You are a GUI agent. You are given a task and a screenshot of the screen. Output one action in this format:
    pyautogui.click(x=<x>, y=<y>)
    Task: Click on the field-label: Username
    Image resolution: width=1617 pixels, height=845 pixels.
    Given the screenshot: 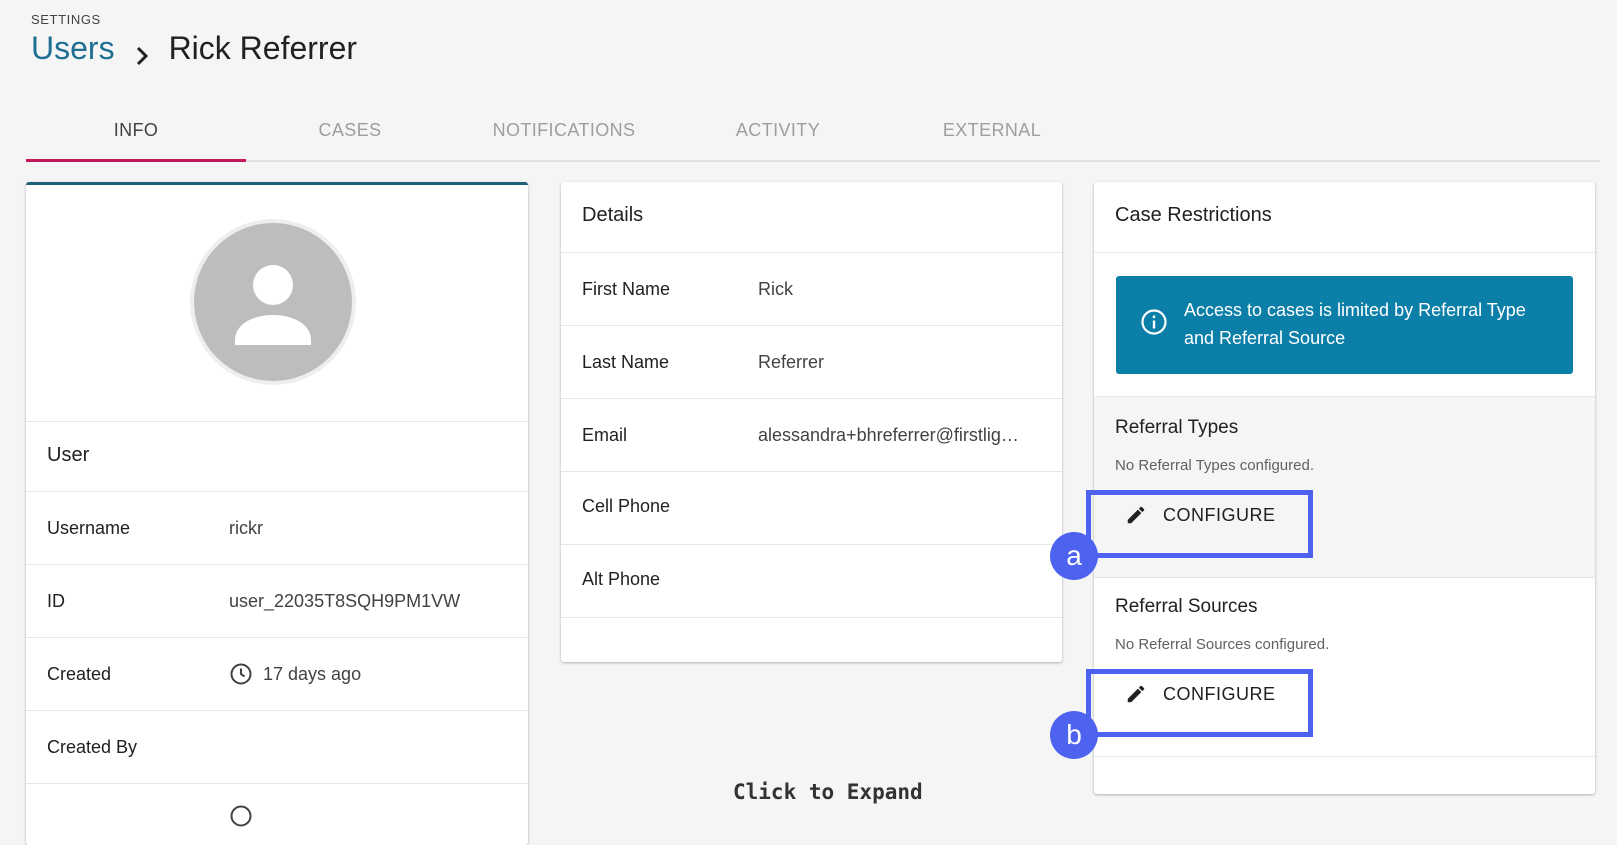 What is the action you would take?
    pyautogui.click(x=89, y=528)
    